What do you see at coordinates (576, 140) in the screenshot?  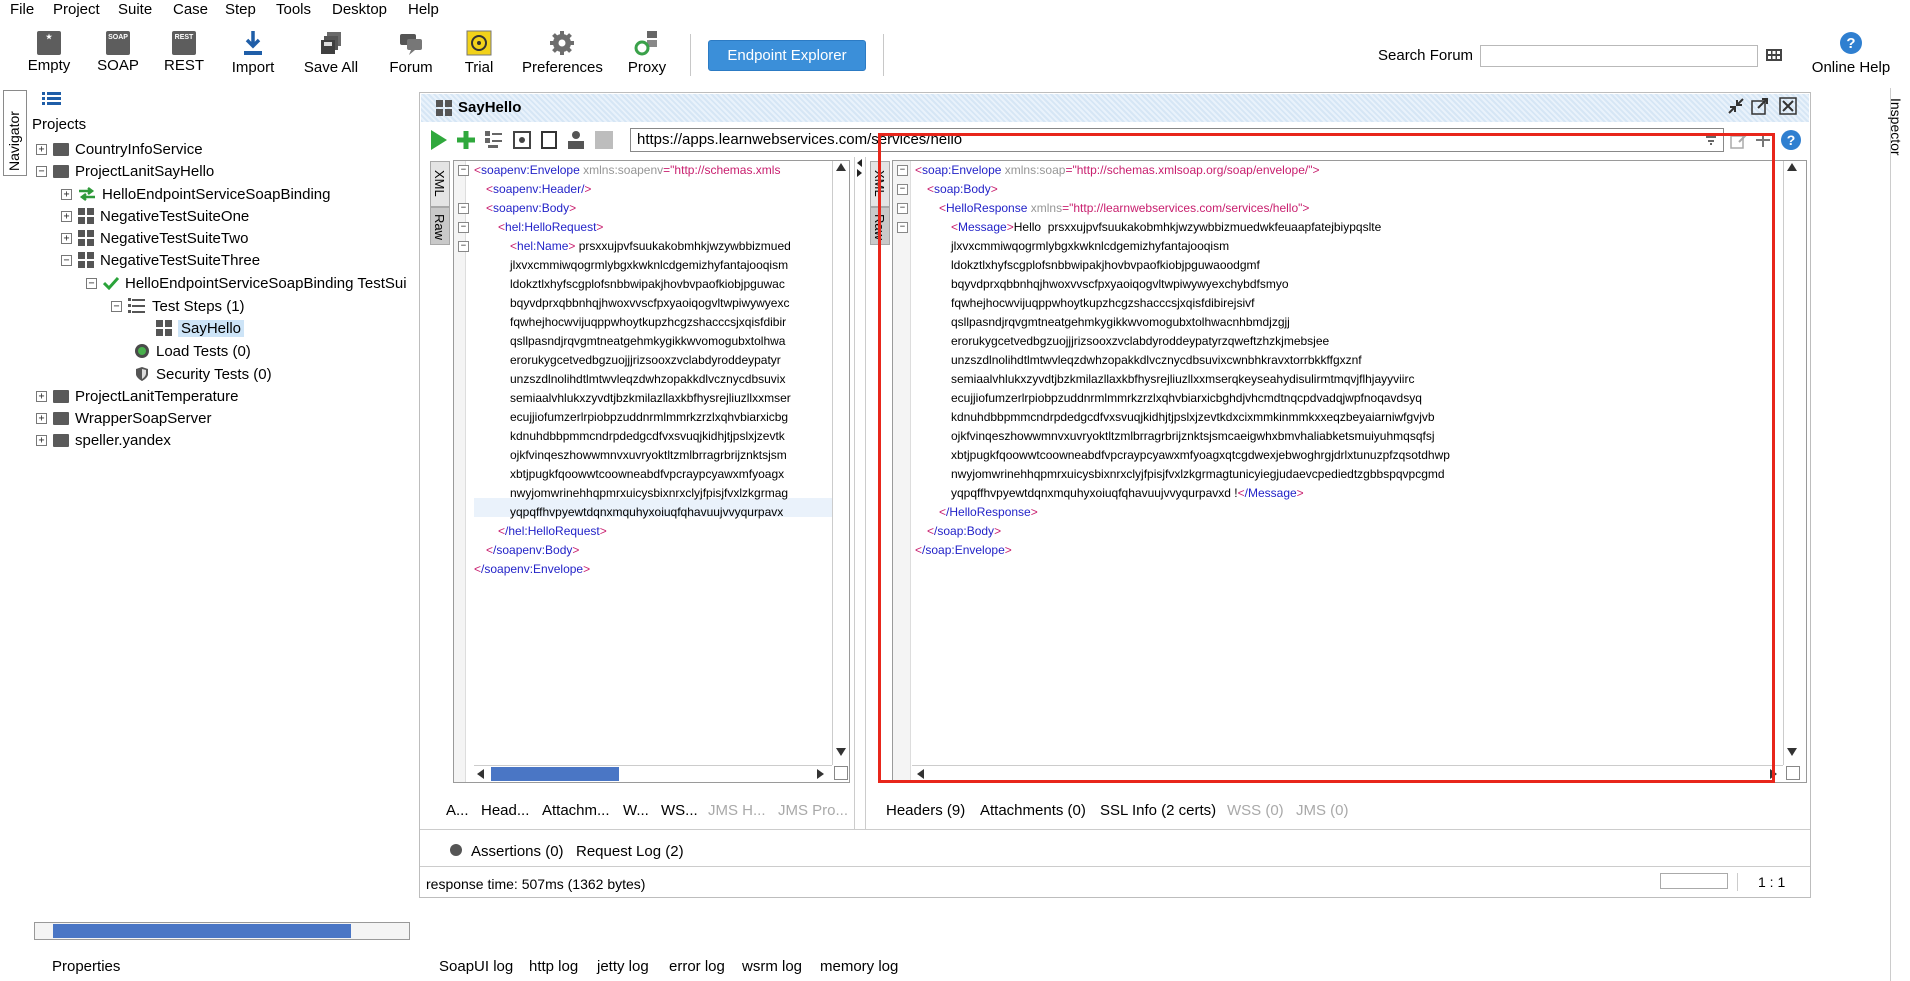 I see `user-icon` at bounding box center [576, 140].